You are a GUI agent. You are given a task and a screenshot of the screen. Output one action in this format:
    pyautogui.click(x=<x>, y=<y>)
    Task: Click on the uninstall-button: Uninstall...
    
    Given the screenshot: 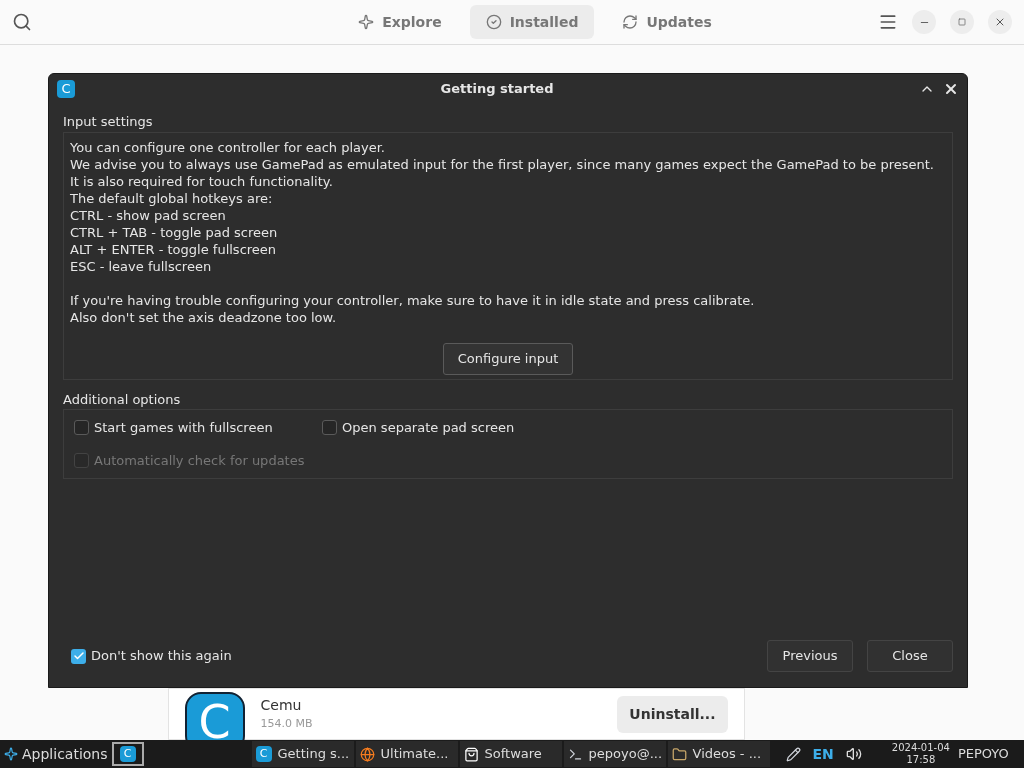 What is the action you would take?
    pyautogui.click(x=672, y=714)
    